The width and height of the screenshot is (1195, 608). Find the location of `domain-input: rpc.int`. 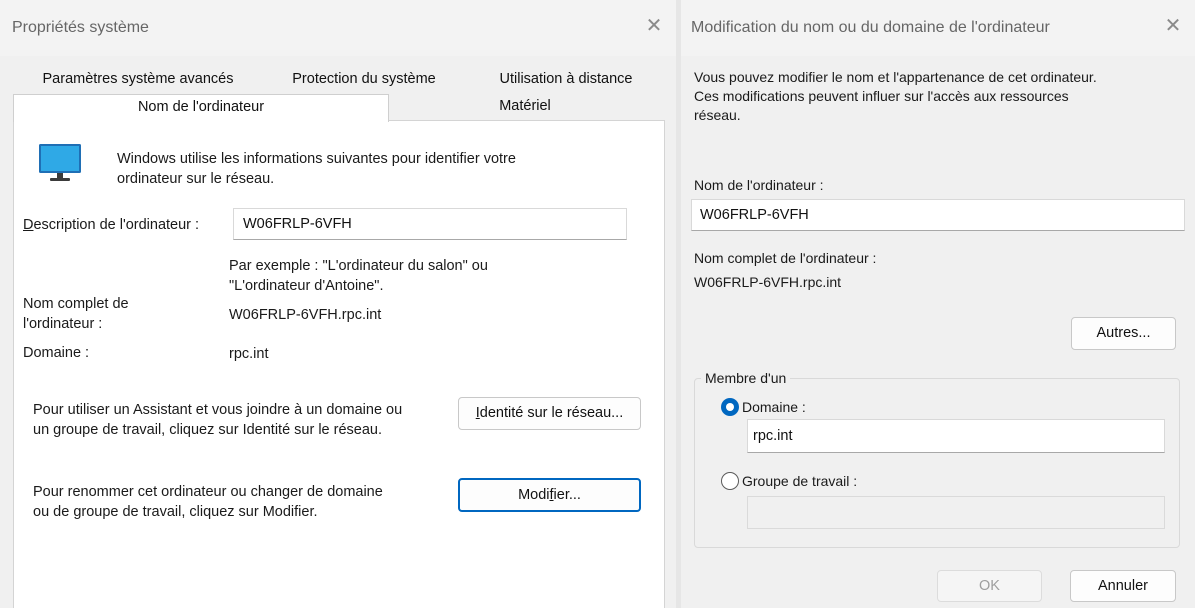

domain-input: rpc.int is located at coordinates (956, 436).